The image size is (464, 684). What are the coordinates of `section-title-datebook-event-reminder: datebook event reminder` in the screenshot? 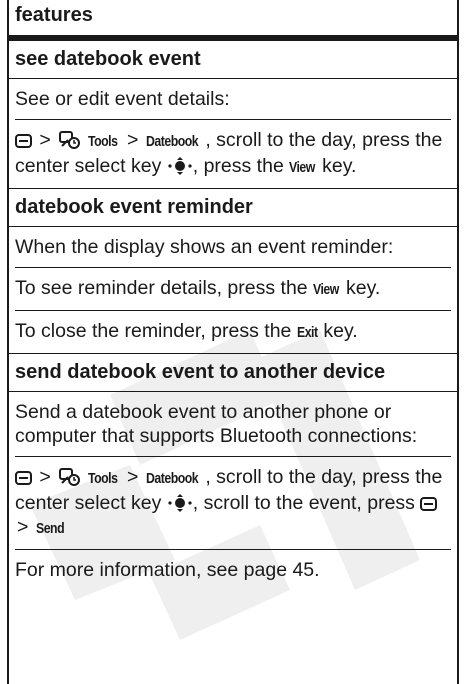 It's located at (233, 208).